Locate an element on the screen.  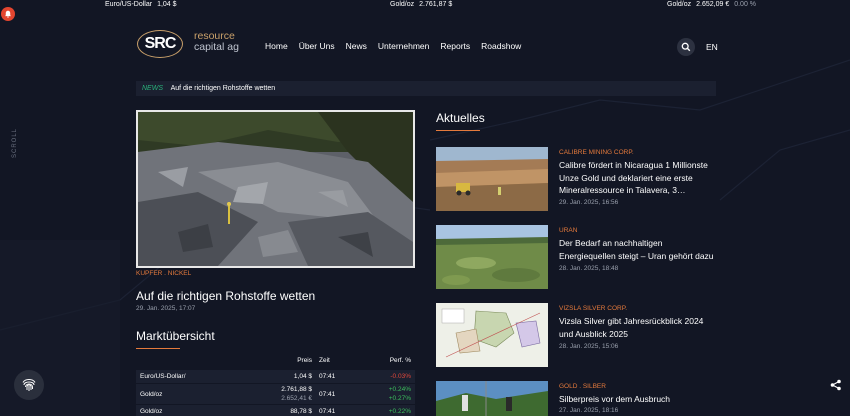
news-category: CALIBRE MINING CORP. is located at coordinates (596, 152).